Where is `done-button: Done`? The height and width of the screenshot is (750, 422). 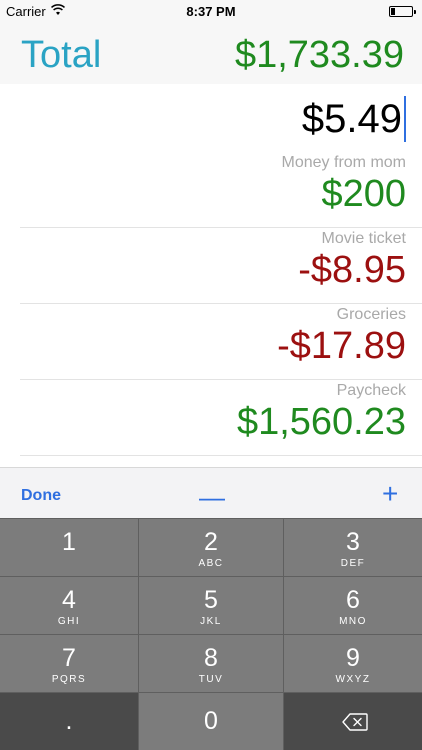 done-button: Done is located at coordinates (41, 496).